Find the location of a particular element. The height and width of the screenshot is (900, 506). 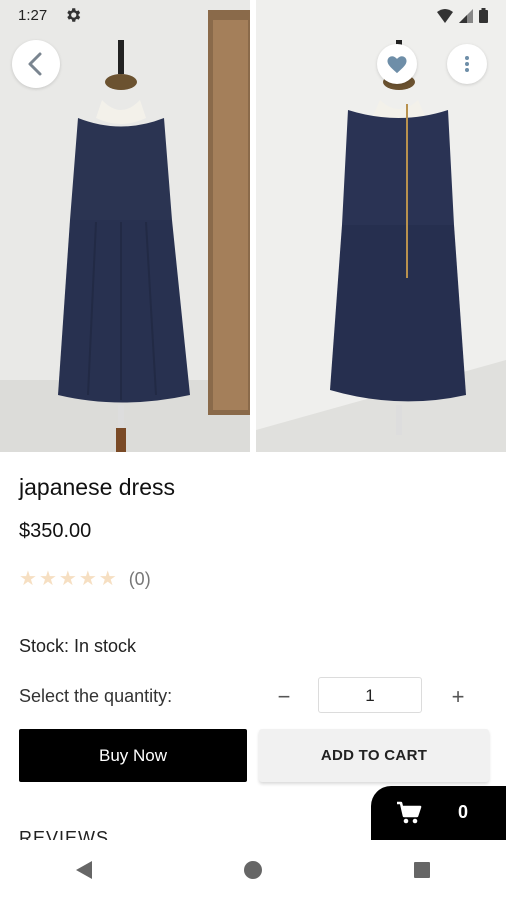

status-time: 1:27 is located at coordinates (33, 15).